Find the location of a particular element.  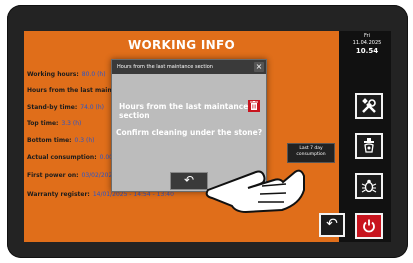

info-label: Working hours: is located at coordinates (53, 74).